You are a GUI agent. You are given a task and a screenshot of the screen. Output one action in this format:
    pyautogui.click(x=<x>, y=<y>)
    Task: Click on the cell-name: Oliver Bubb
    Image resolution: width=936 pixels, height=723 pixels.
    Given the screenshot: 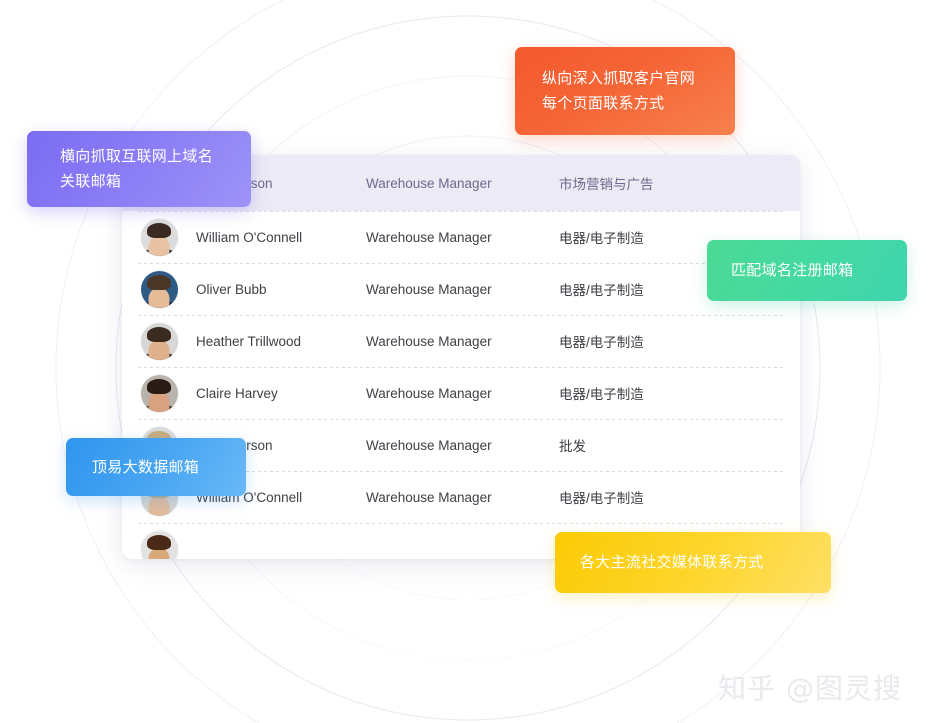 What is the action you would take?
    pyautogui.click(x=231, y=289)
    